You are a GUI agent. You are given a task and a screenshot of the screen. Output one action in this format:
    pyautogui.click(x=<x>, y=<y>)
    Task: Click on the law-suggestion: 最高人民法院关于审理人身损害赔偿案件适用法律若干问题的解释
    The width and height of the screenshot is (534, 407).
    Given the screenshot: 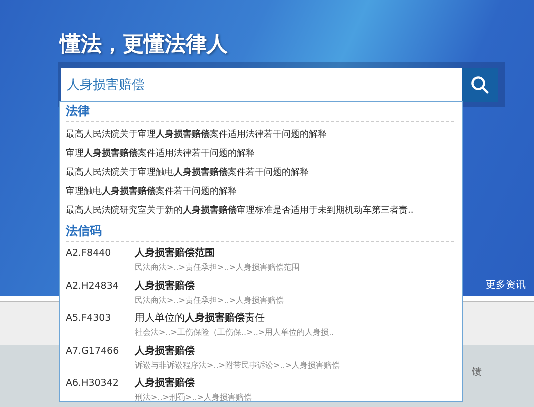 What is the action you would take?
    pyautogui.click(x=260, y=135)
    